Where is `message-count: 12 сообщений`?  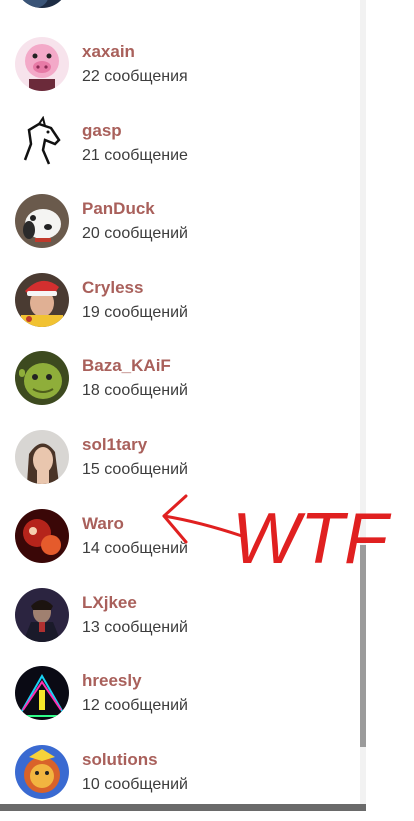 message-count: 12 сообщений is located at coordinates (135, 705).